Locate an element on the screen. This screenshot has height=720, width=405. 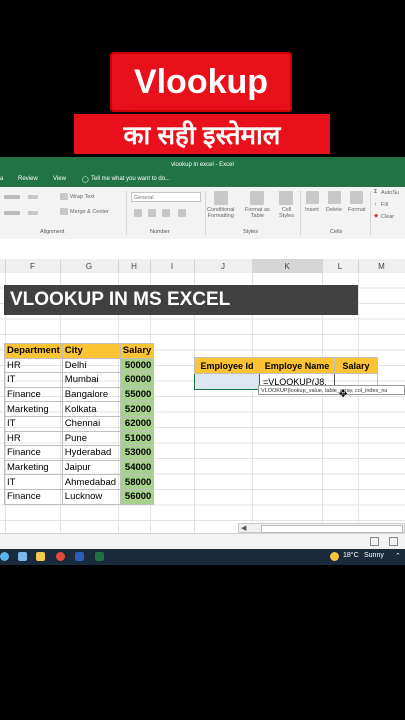
column-header-m: M is located at coordinates (381, 266).